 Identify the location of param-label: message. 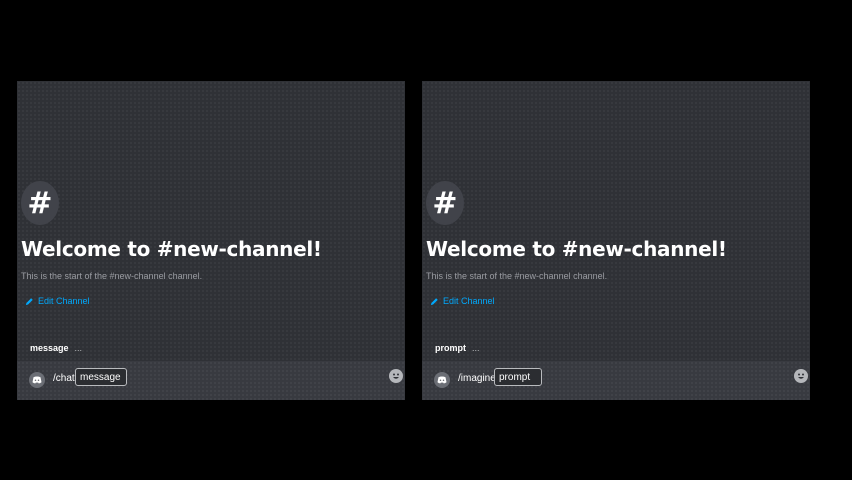
(100, 377).